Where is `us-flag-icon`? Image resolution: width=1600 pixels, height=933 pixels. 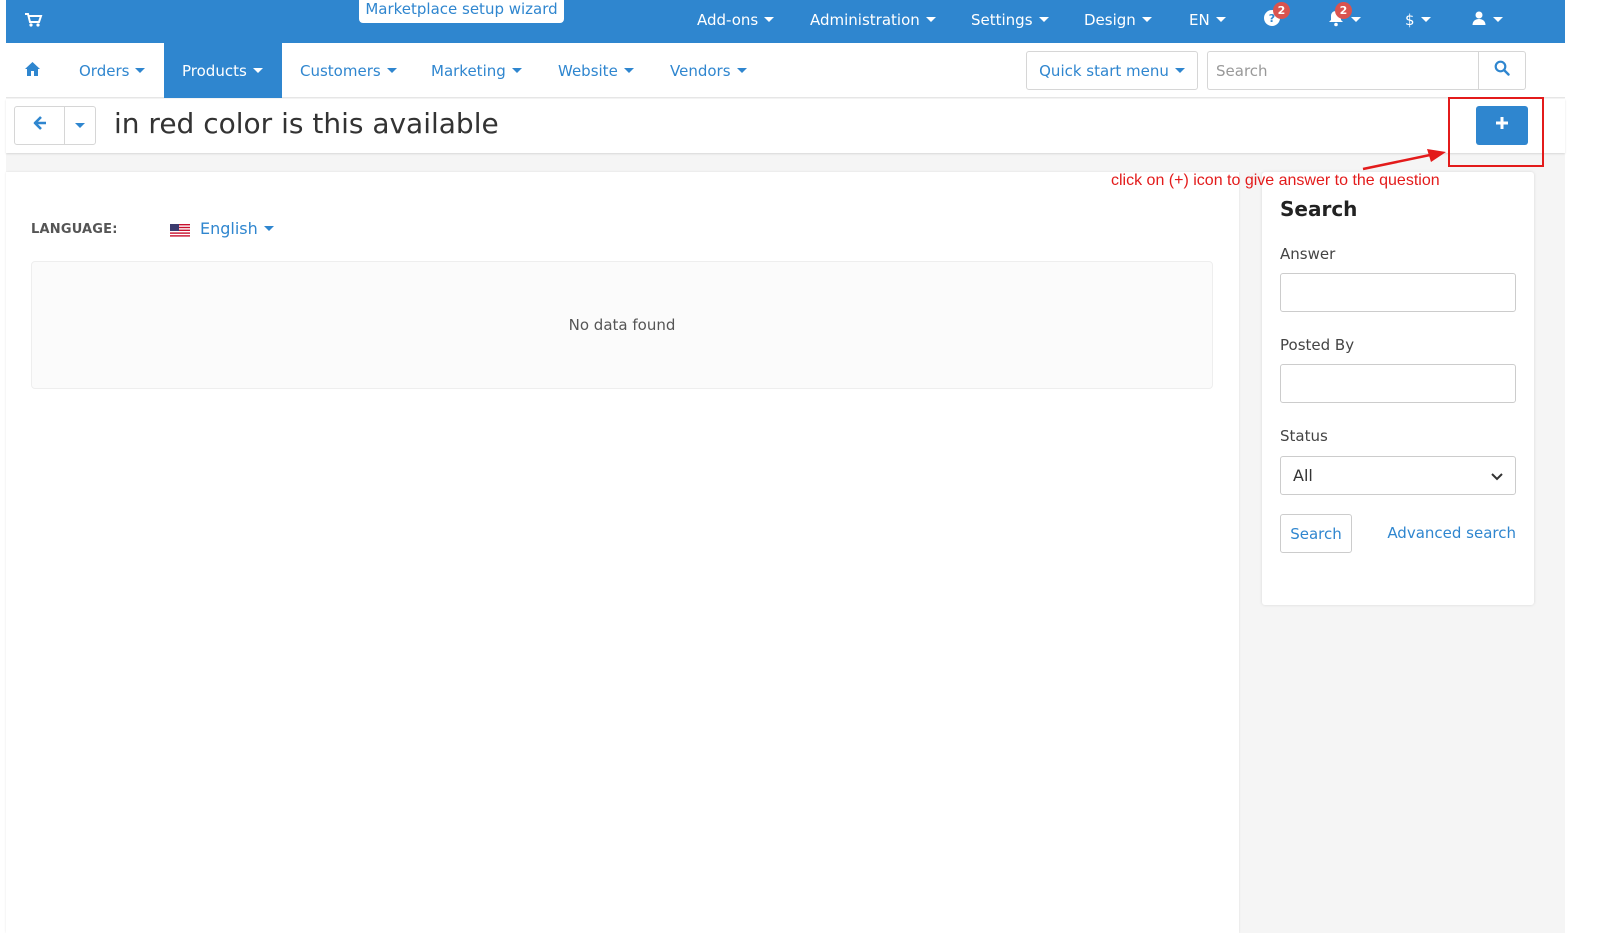
us-flag-icon is located at coordinates (180, 229).